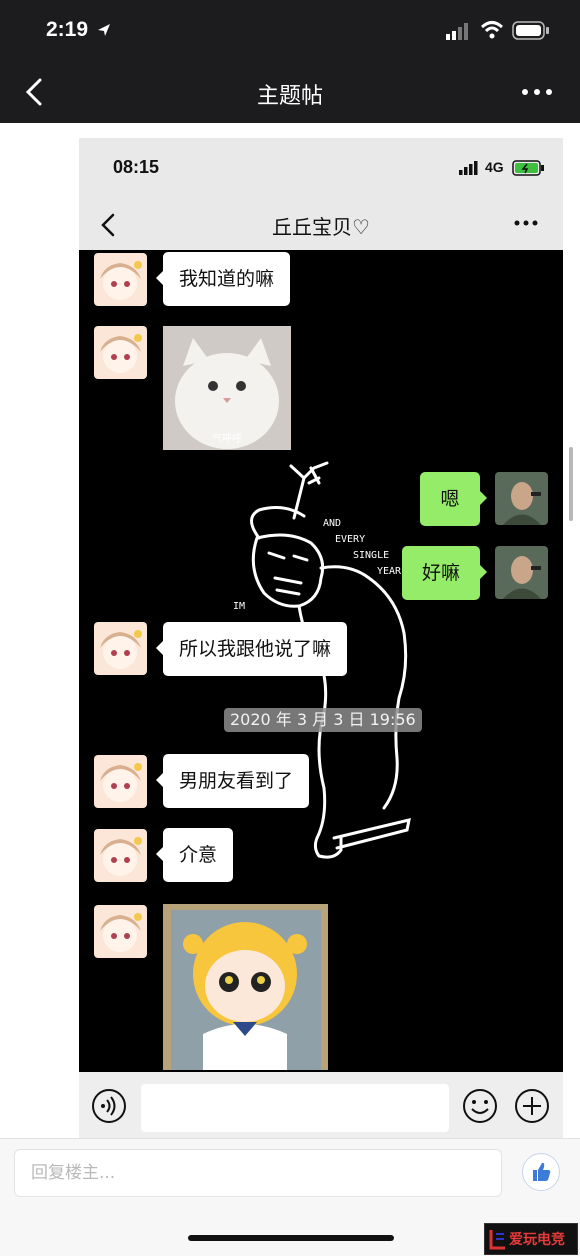  I want to click on location-arrow-icon, so click(104, 30).